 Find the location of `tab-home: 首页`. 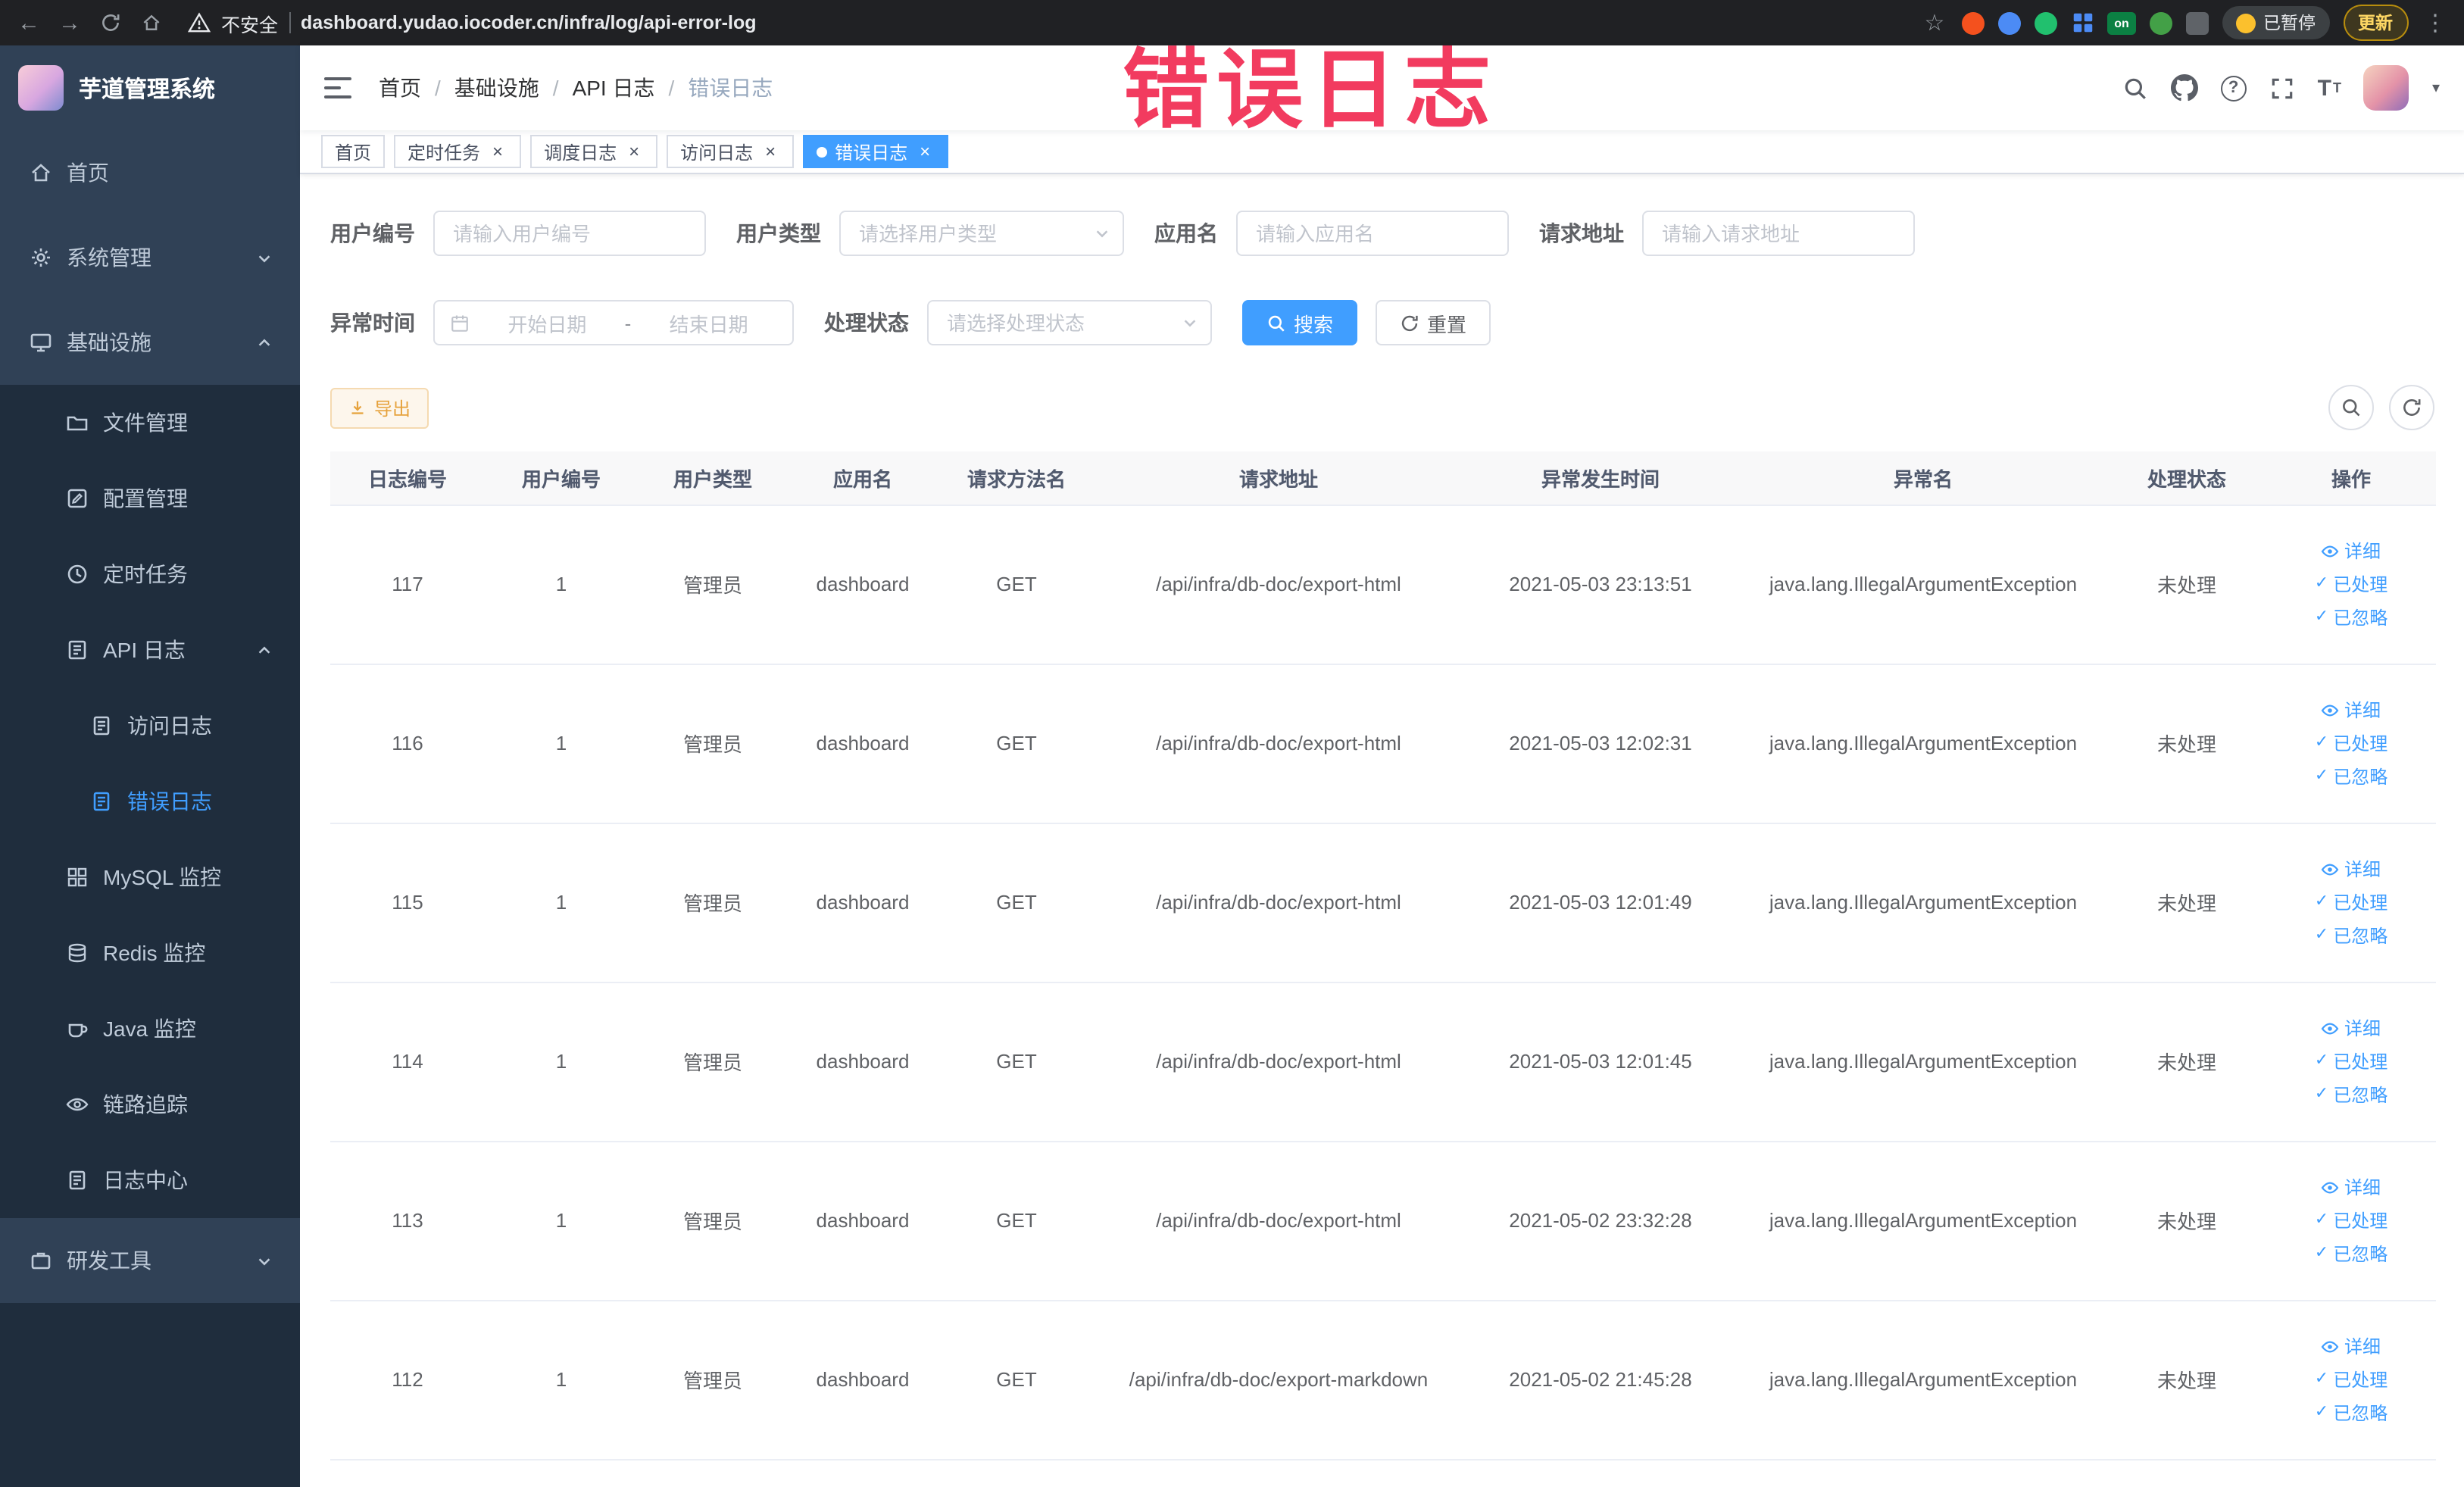

tab-home: 首页 is located at coordinates (353, 151).